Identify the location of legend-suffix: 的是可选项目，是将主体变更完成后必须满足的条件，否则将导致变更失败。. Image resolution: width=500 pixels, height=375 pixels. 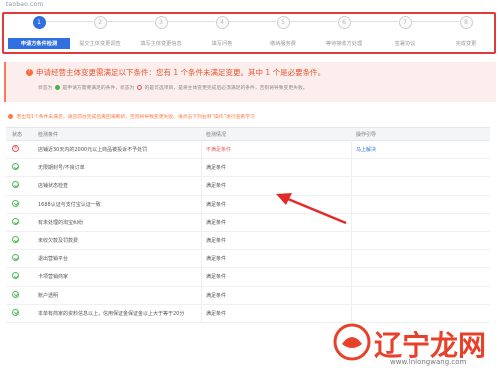
(226, 88).